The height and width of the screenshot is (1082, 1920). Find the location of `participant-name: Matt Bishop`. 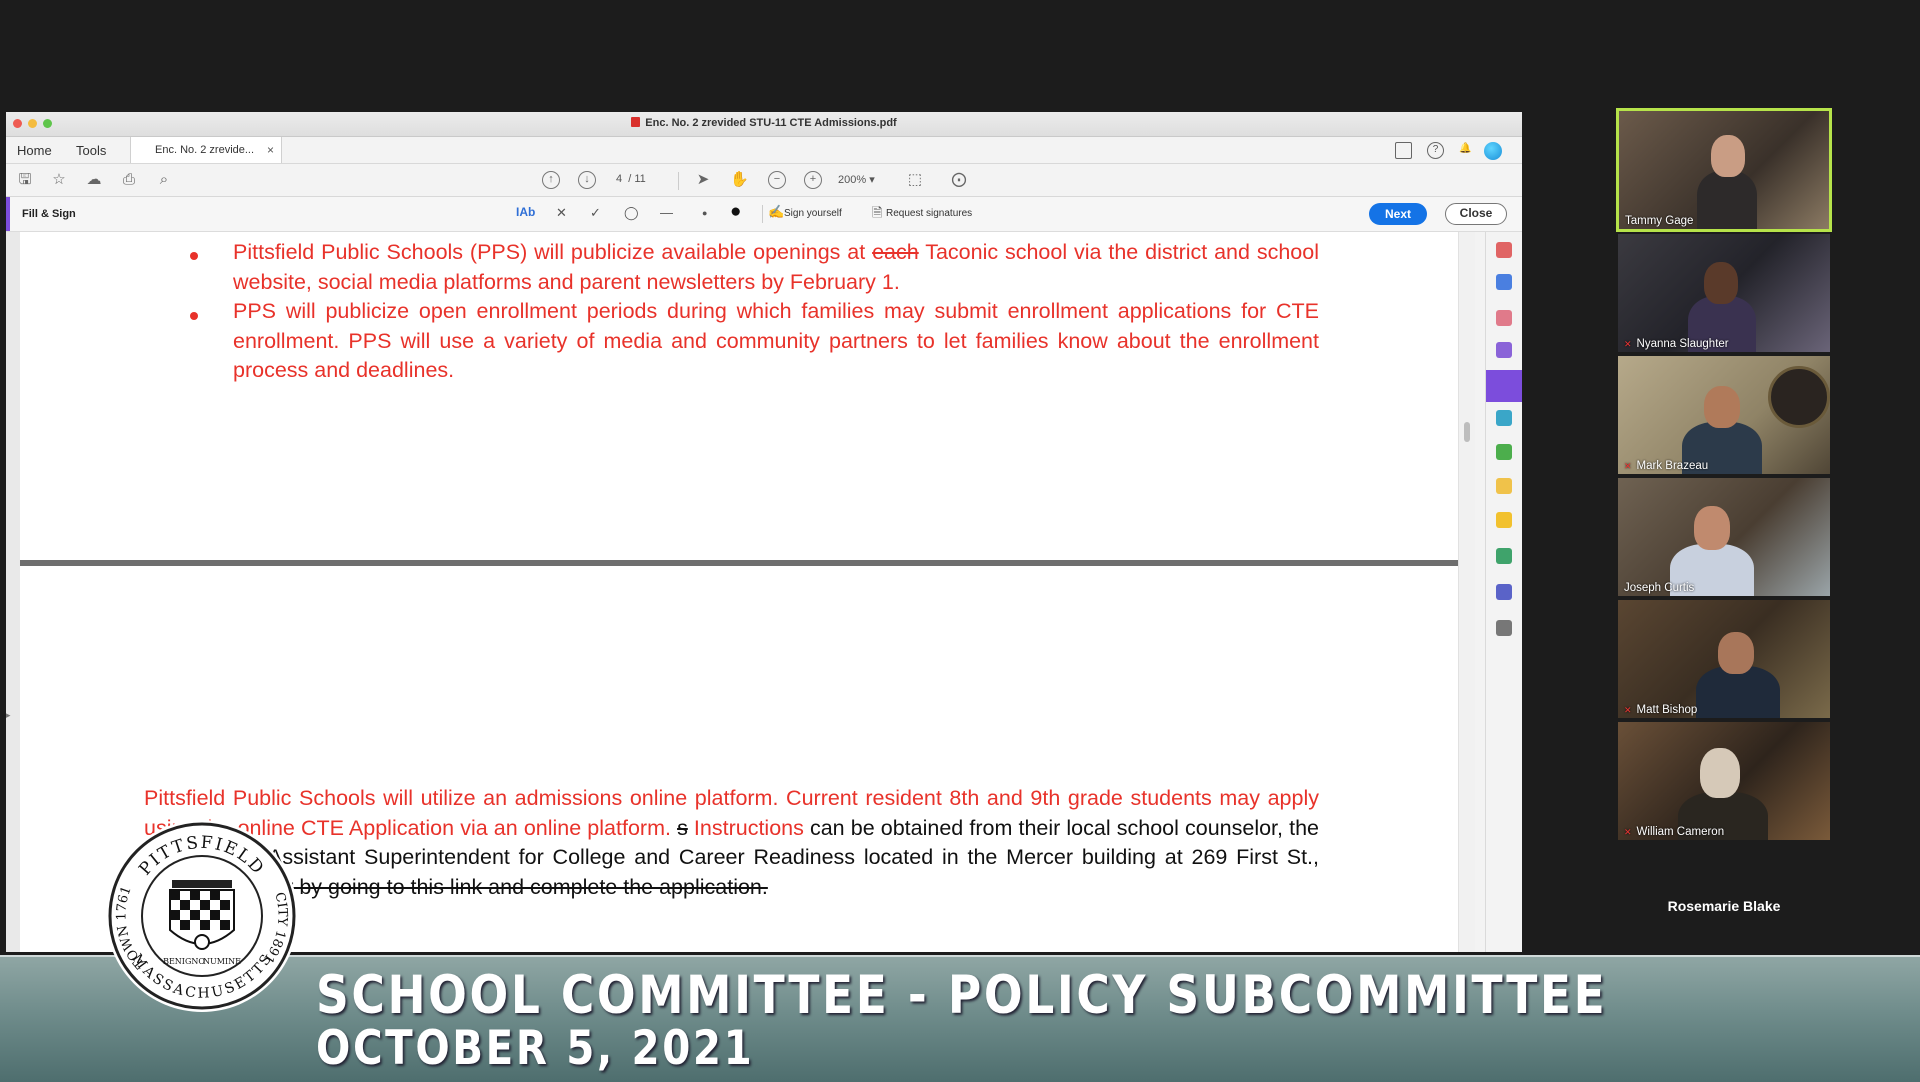

participant-name: Matt Bishop is located at coordinates (1661, 710).